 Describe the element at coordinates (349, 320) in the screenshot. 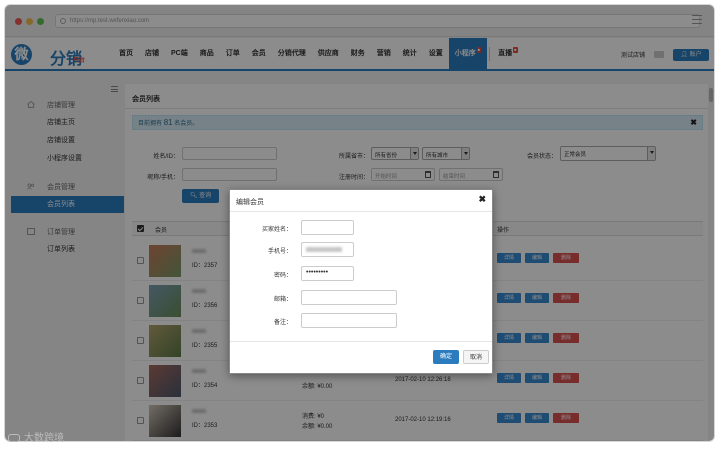

I see `remark-input` at that location.